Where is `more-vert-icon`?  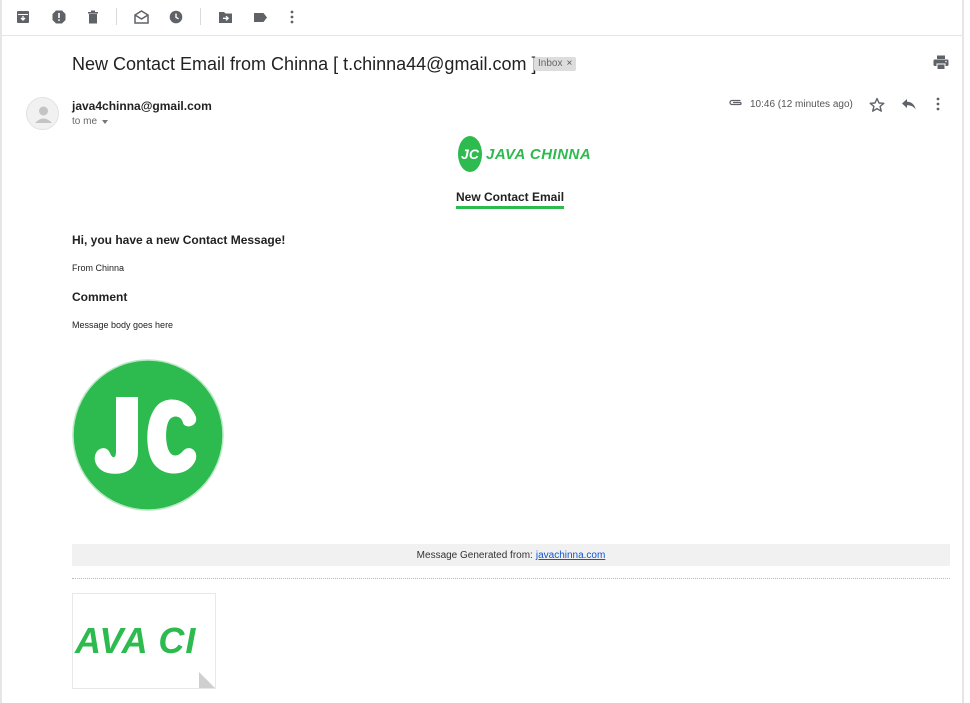 more-vert-icon is located at coordinates (292, 17).